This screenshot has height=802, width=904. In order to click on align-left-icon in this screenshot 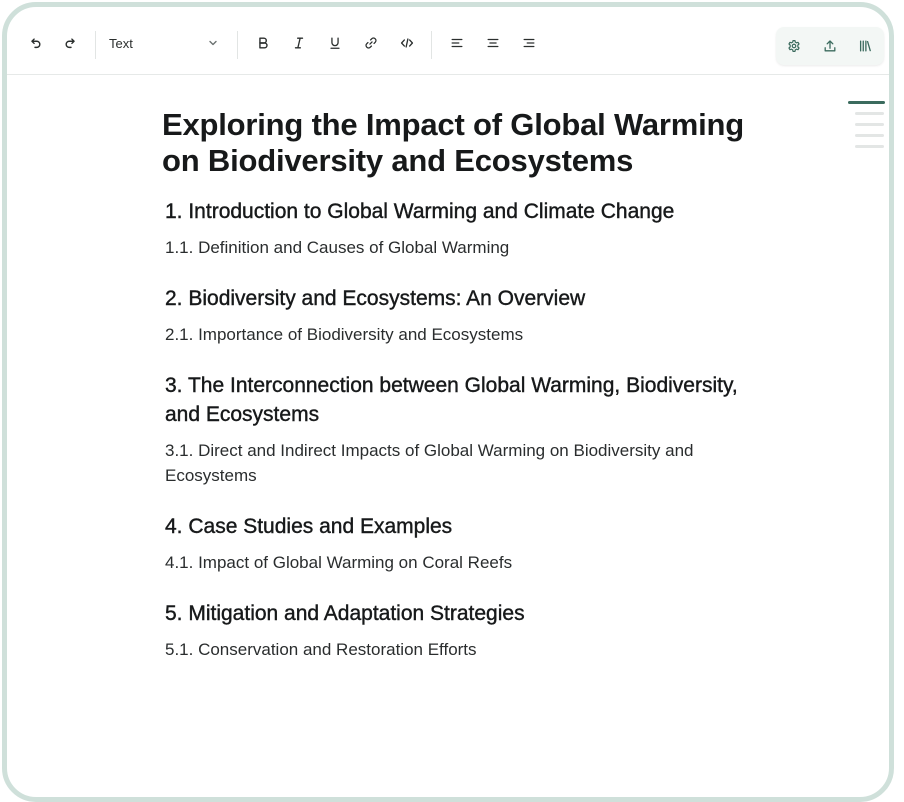, I will do `click(457, 43)`.